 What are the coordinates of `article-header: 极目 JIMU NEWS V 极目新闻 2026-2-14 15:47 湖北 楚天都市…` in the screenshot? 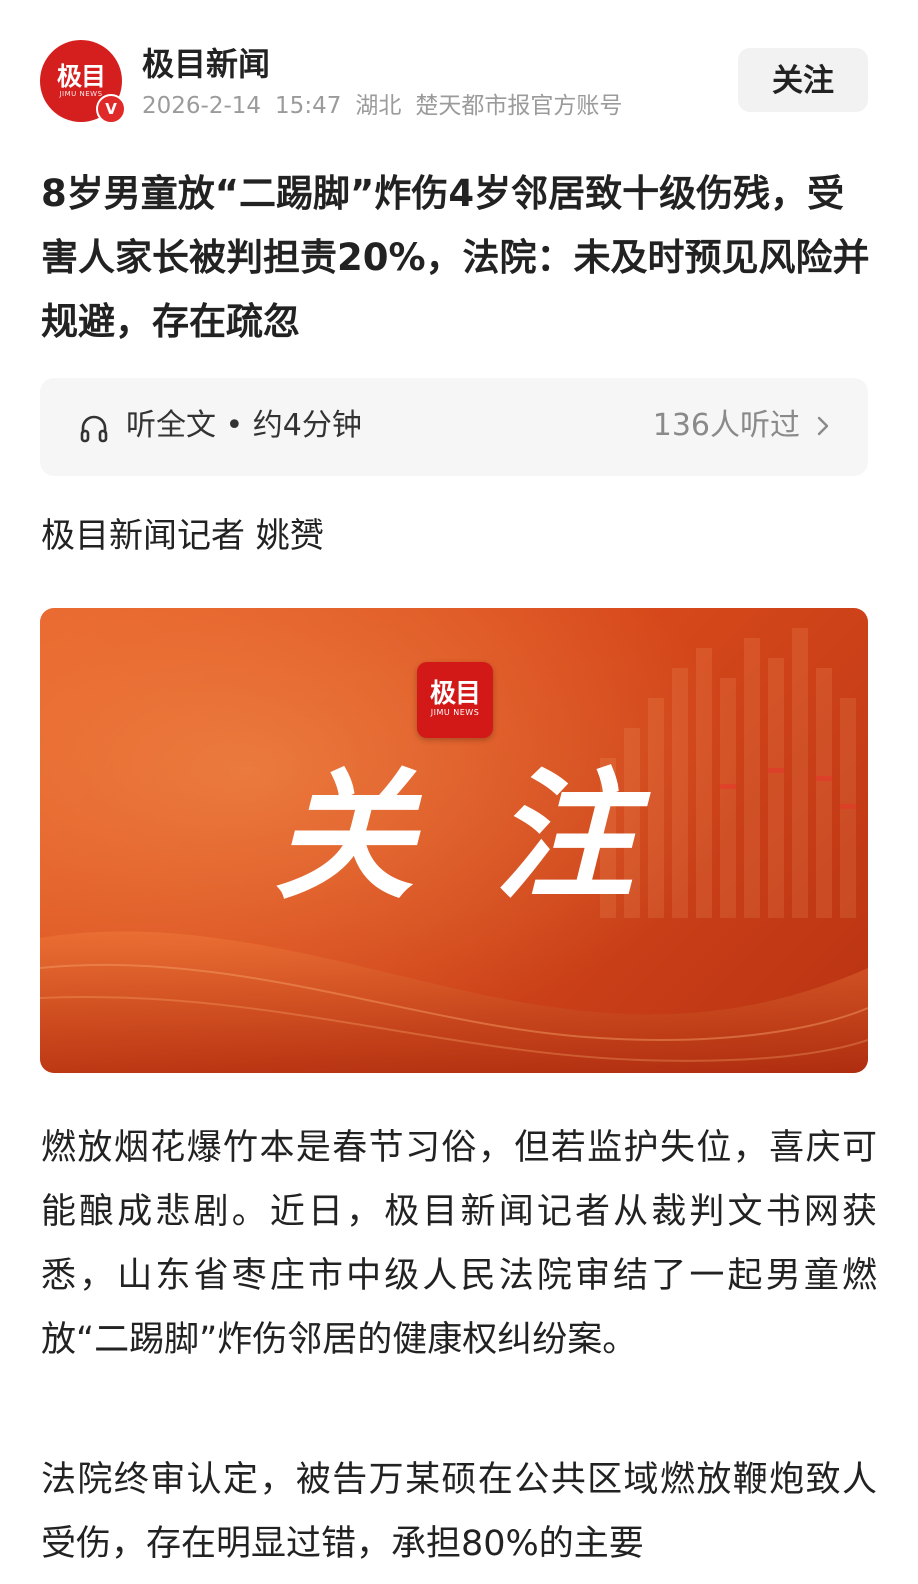 It's located at (459, 75).